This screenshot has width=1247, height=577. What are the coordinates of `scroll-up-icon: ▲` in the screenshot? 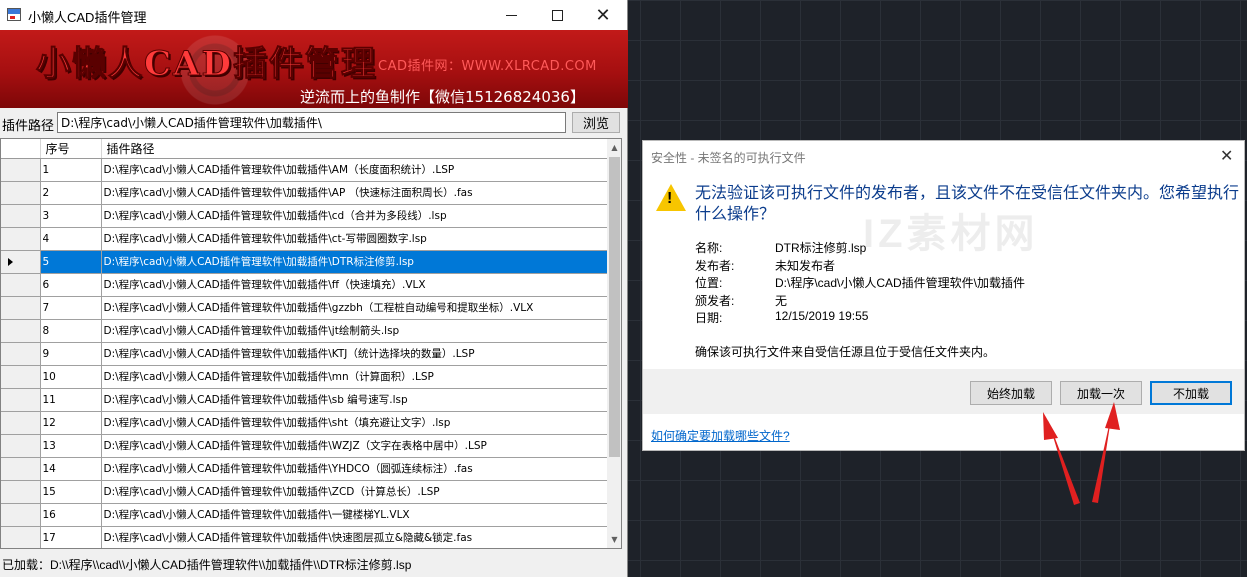 It's located at (614, 147).